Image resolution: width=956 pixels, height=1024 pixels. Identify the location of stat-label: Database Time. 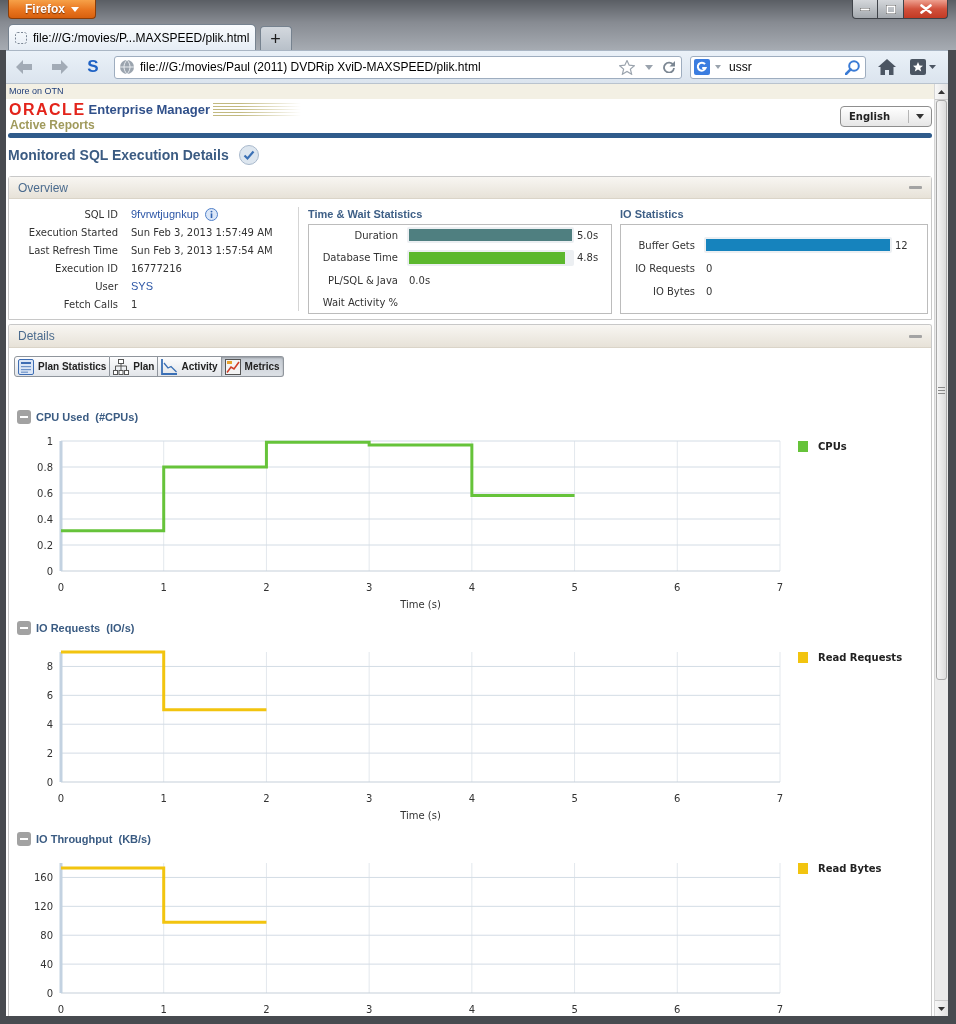
(360, 258).